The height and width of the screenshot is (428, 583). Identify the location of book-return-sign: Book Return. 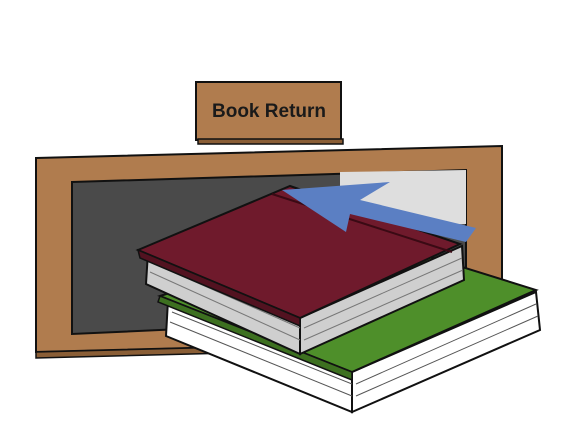
(269, 113).